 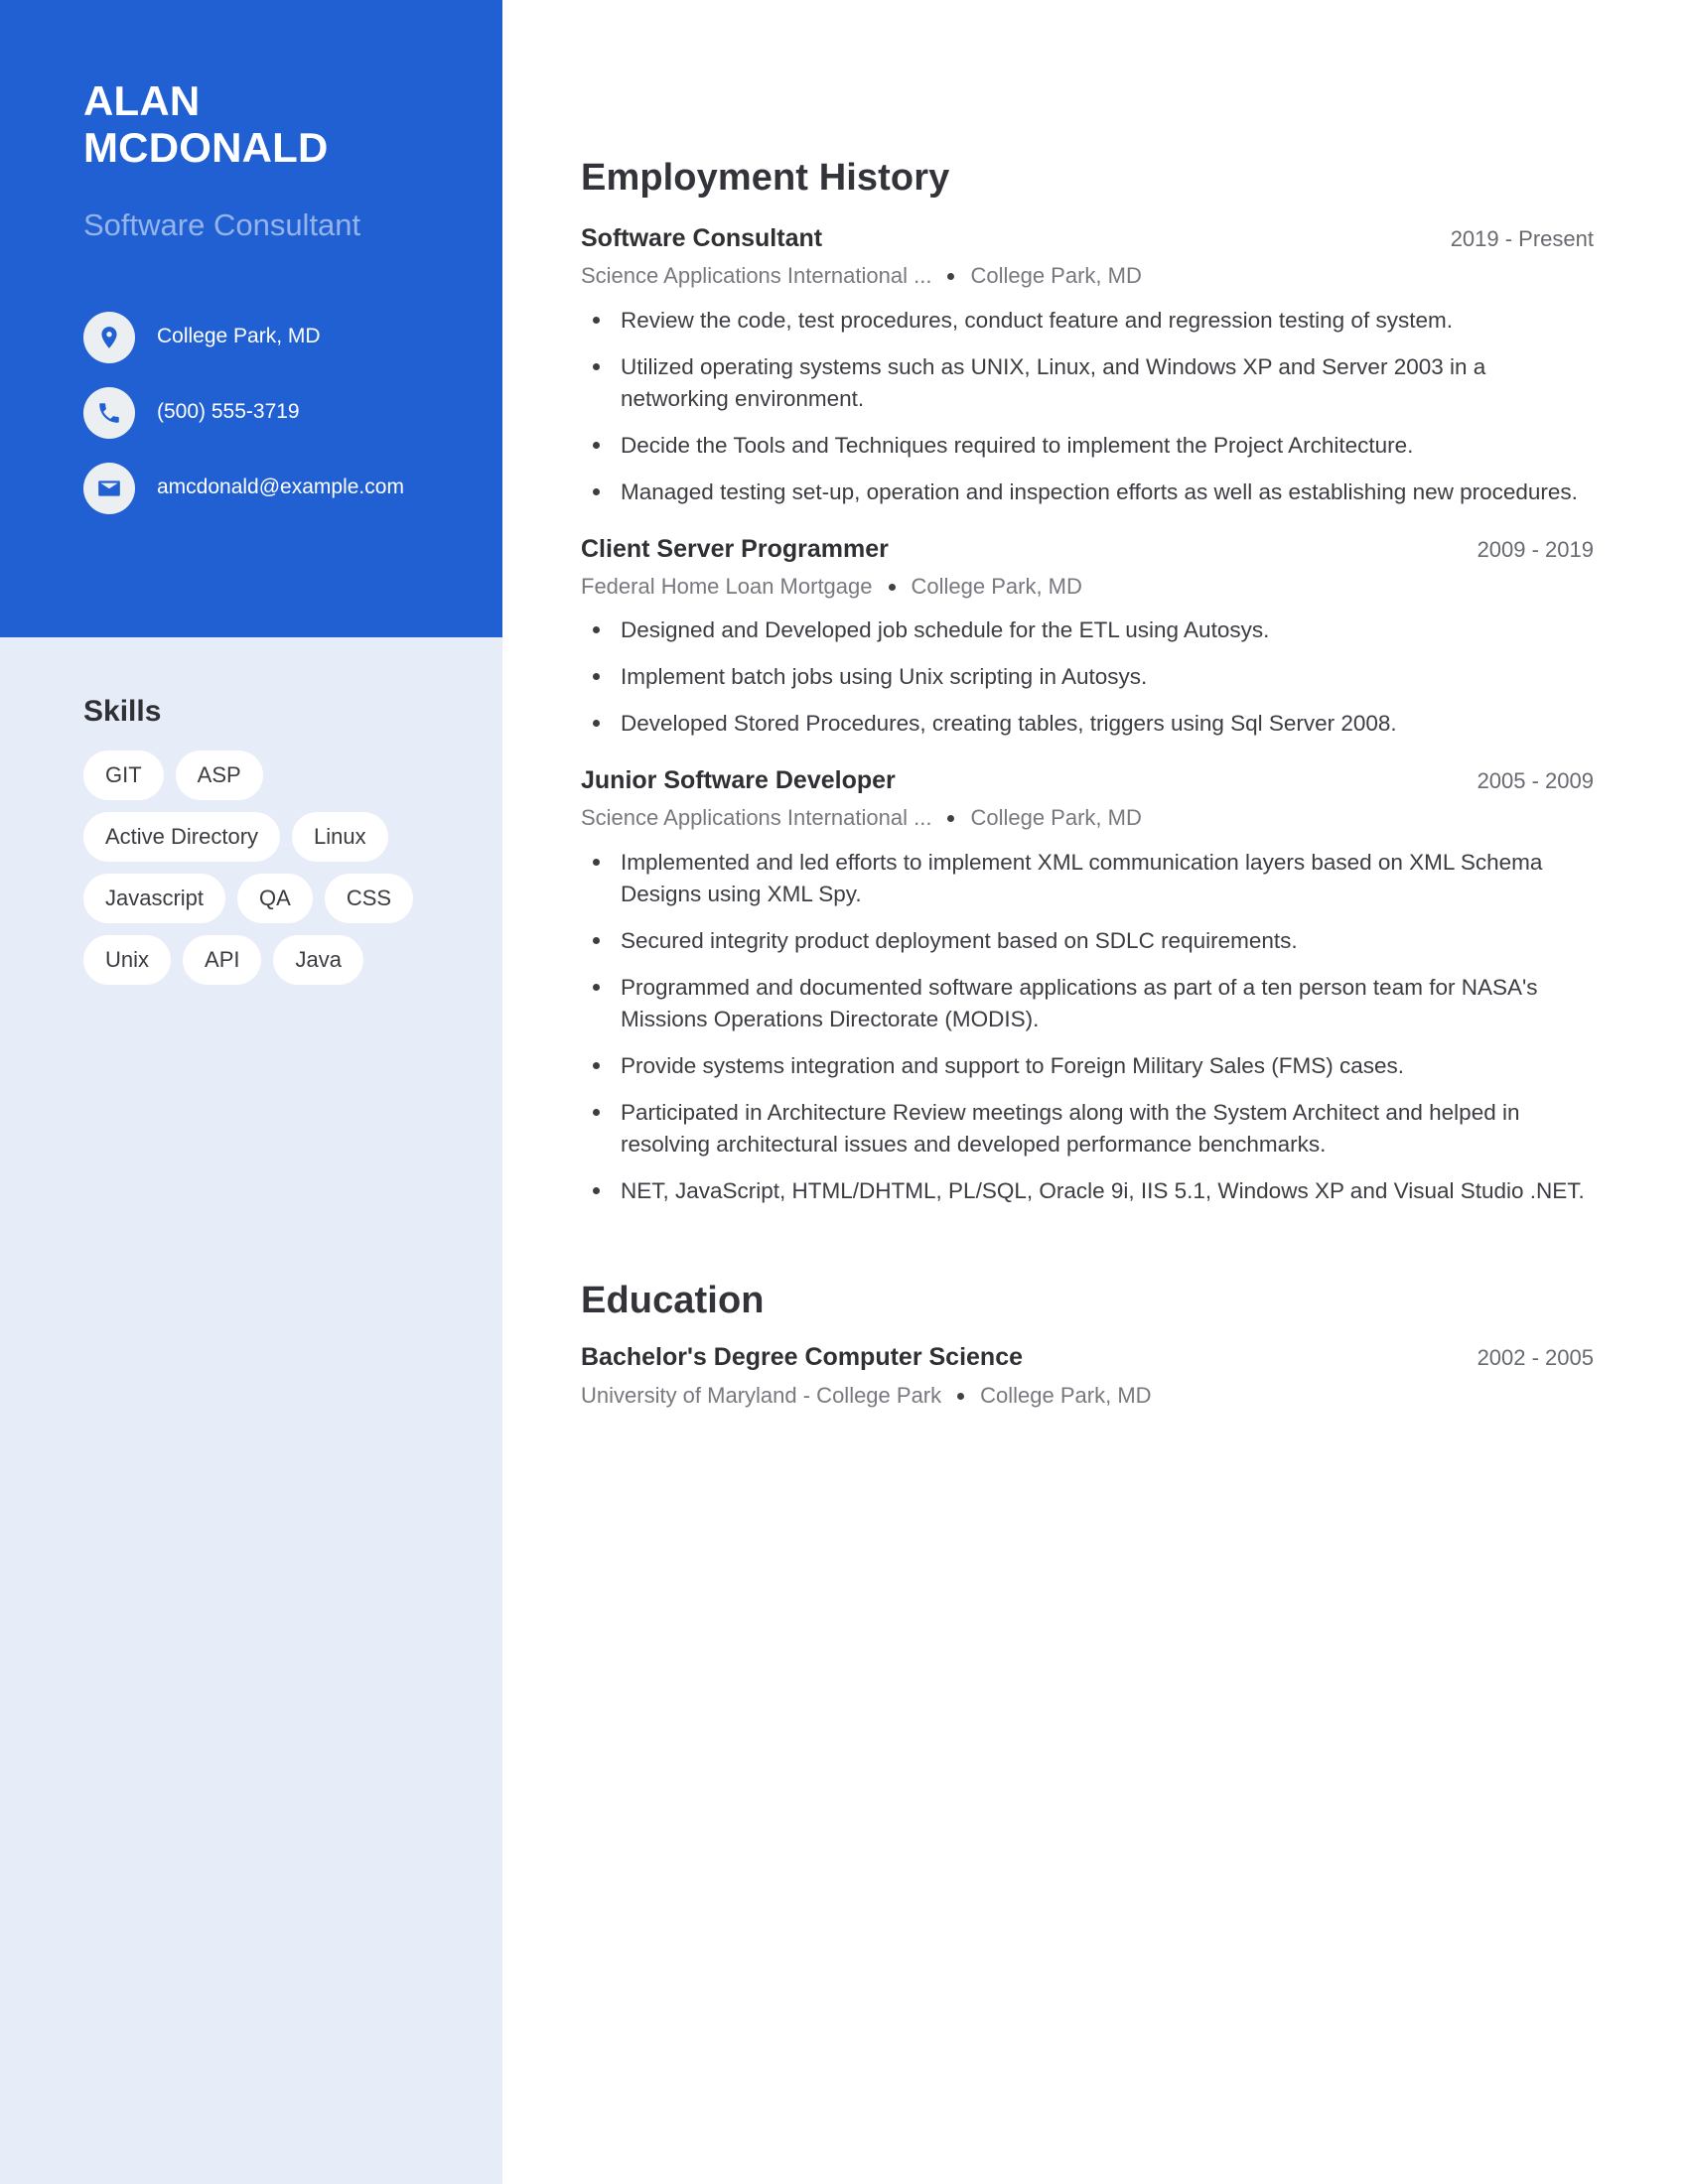 I want to click on skill-pill: Active Directory, so click(x=182, y=837).